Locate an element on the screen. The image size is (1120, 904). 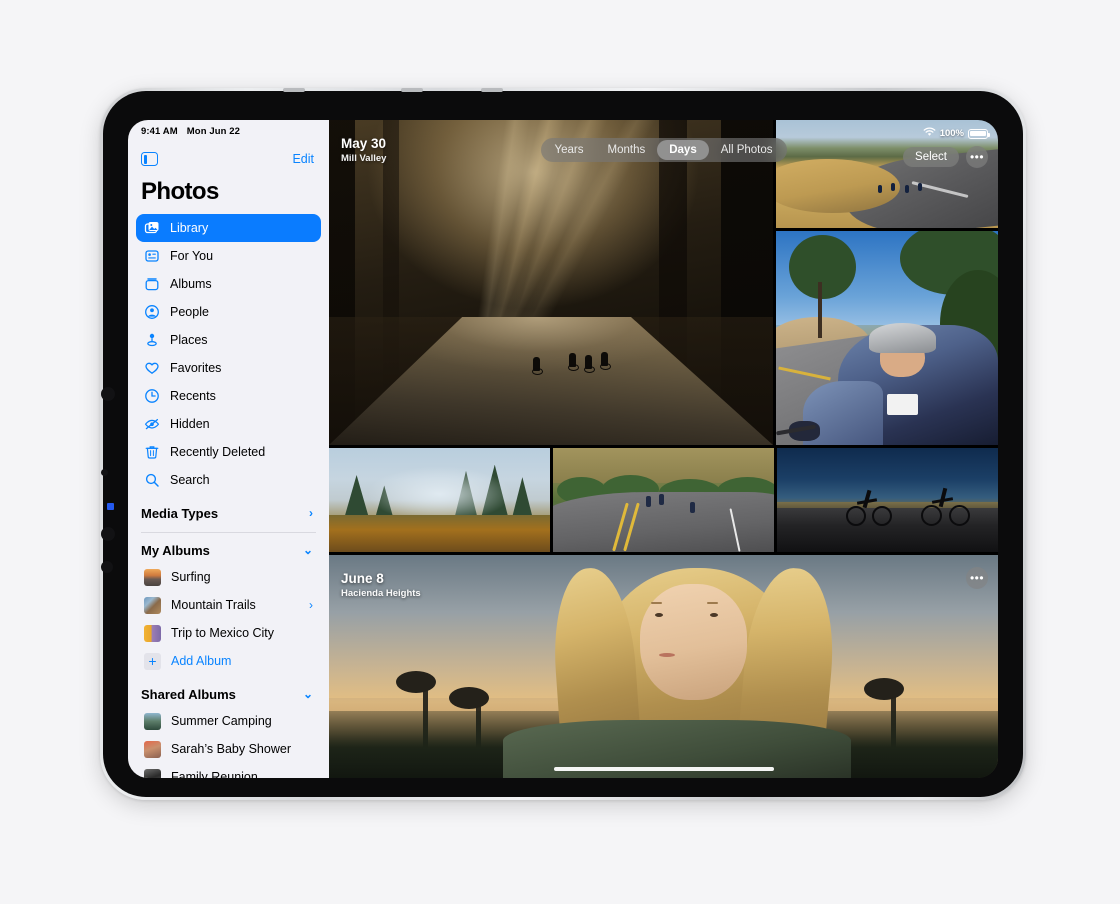
trash-icon is located at coordinates (152, 452).